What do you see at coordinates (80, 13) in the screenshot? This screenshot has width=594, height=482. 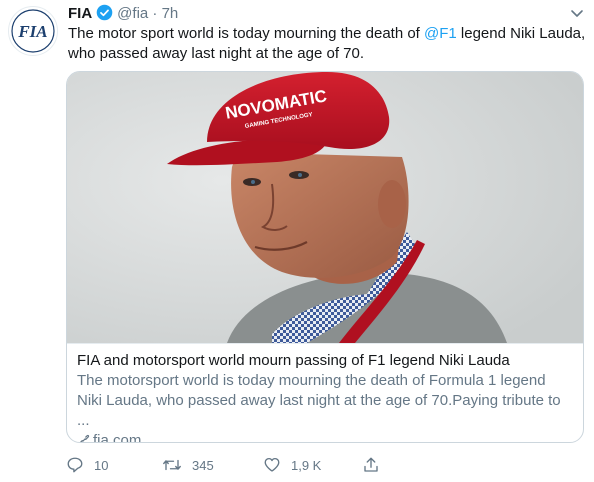 I see `author-name: FIA` at bounding box center [80, 13].